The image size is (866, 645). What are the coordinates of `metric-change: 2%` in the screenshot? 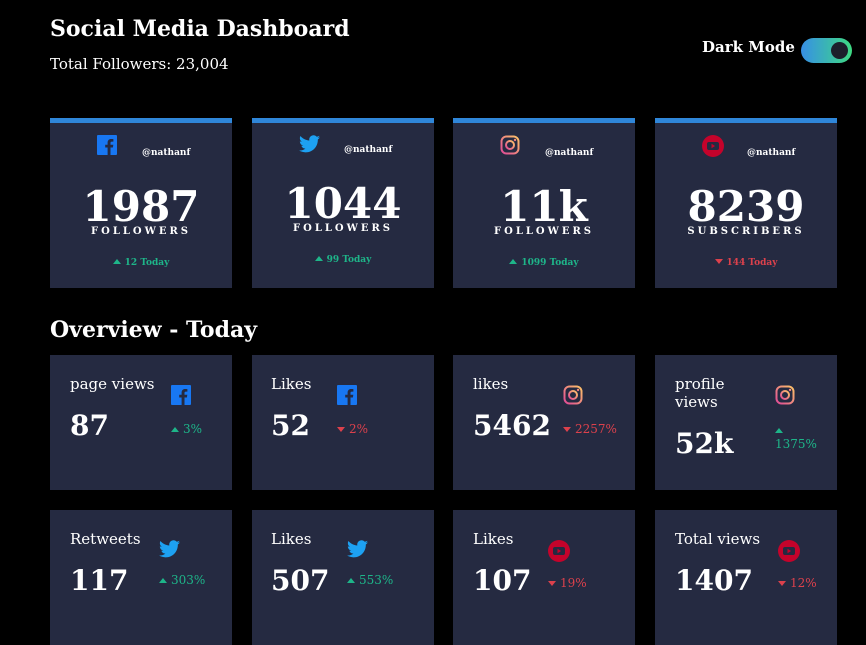 It's located at (352, 429).